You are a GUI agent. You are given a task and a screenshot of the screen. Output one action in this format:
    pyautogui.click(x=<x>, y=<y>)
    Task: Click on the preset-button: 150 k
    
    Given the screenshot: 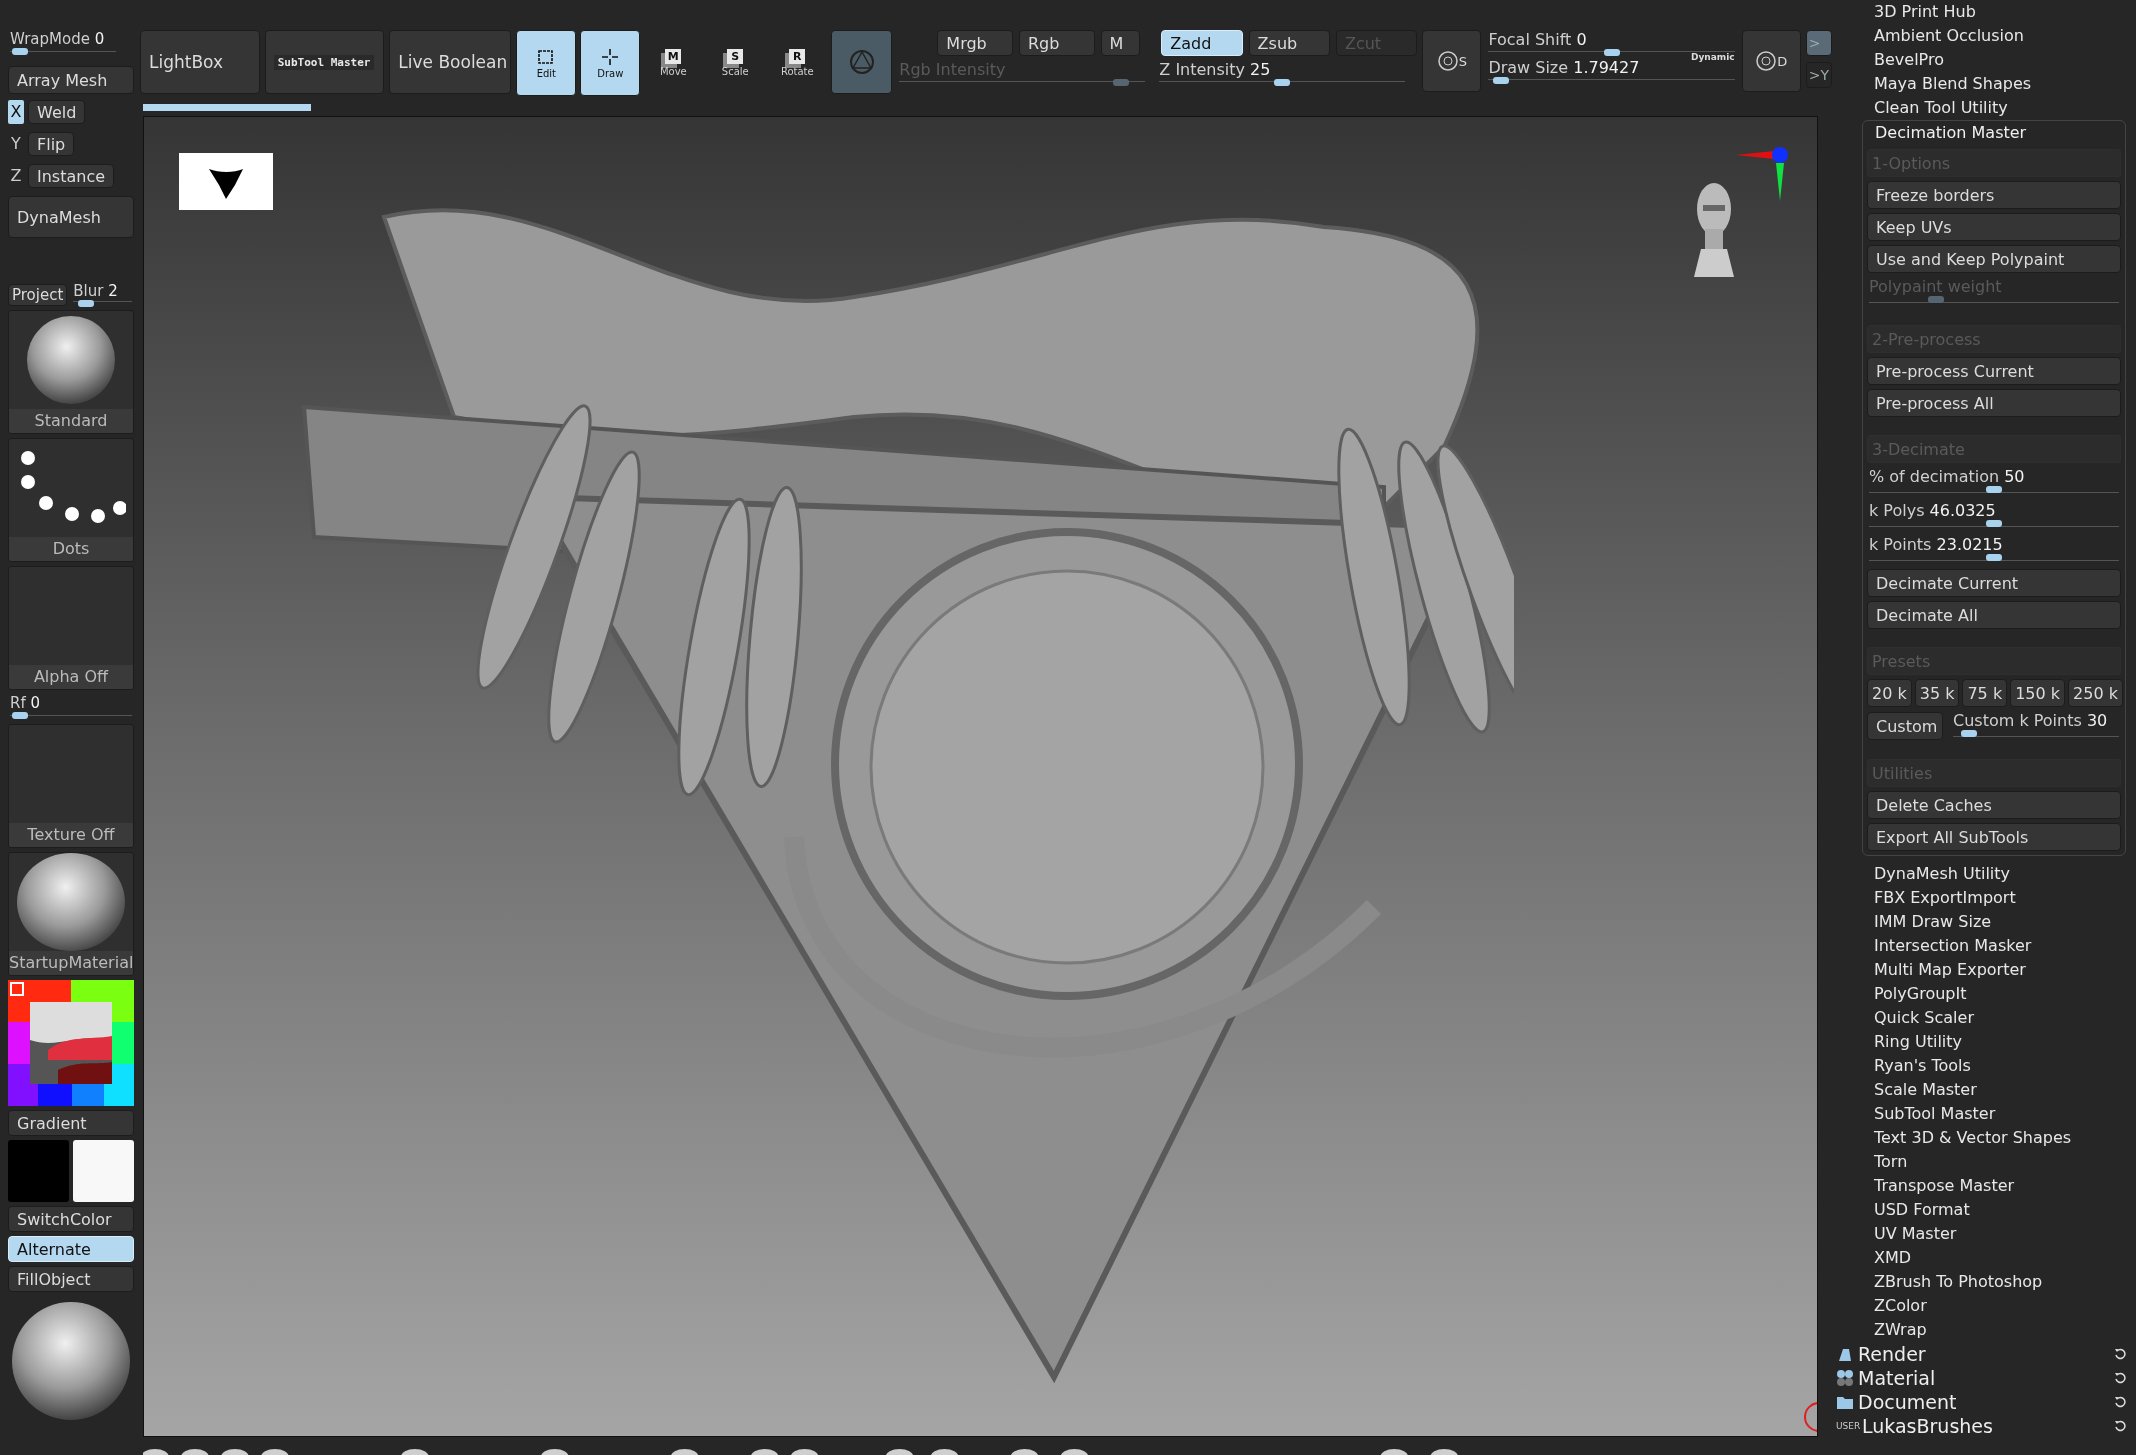 What is the action you would take?
    pyautogui.click(x=2038, y=693)
    